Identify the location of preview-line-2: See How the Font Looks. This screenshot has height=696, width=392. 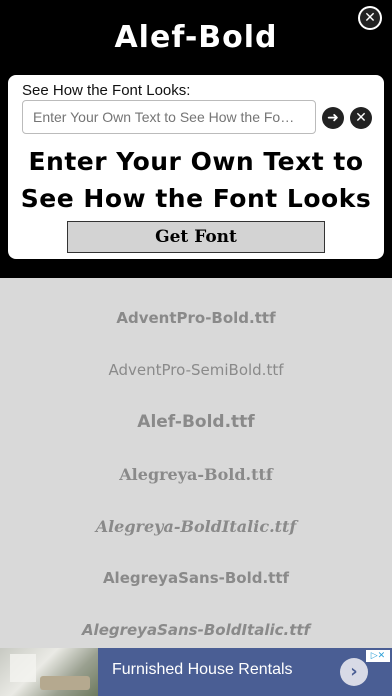
(196, 198).